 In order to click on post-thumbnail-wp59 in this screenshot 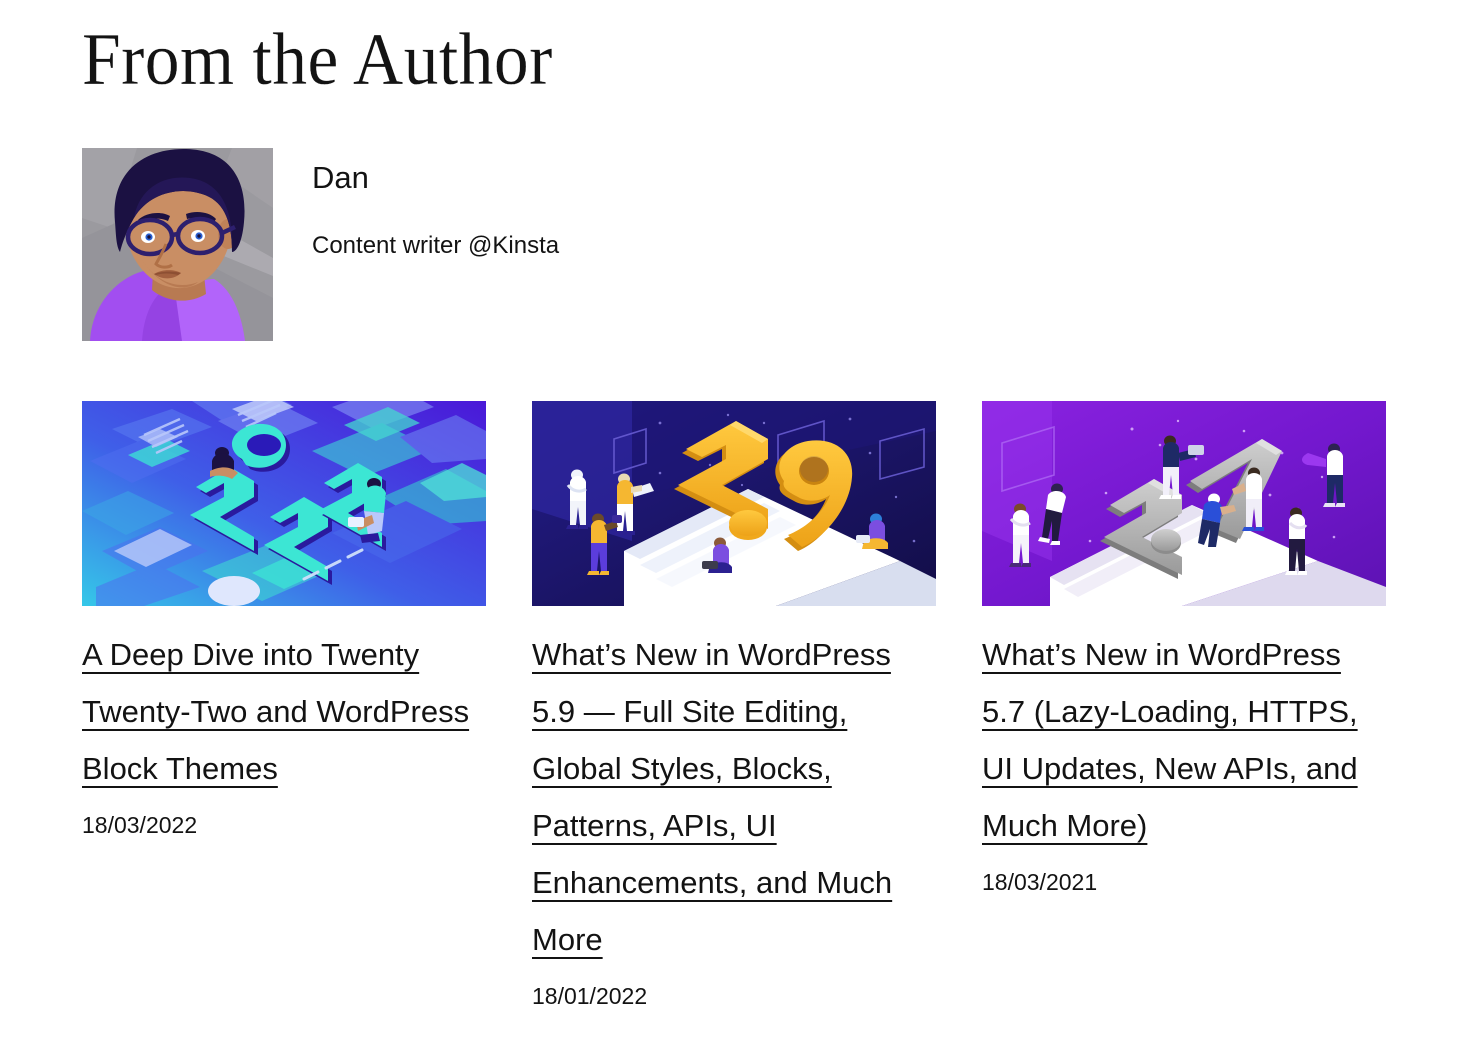, I will do `click(734, 503)`.